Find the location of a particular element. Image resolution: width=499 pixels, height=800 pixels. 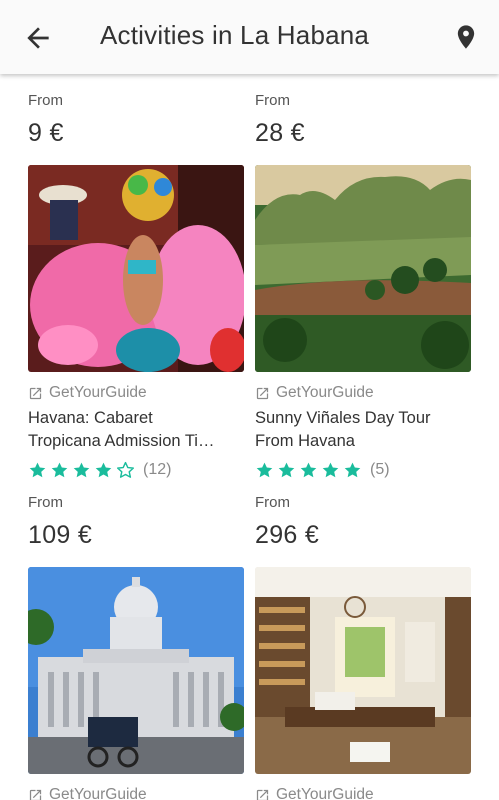

activity-title-line1: Sunny Viñales Day Tour is located at coordinates (343, 418).